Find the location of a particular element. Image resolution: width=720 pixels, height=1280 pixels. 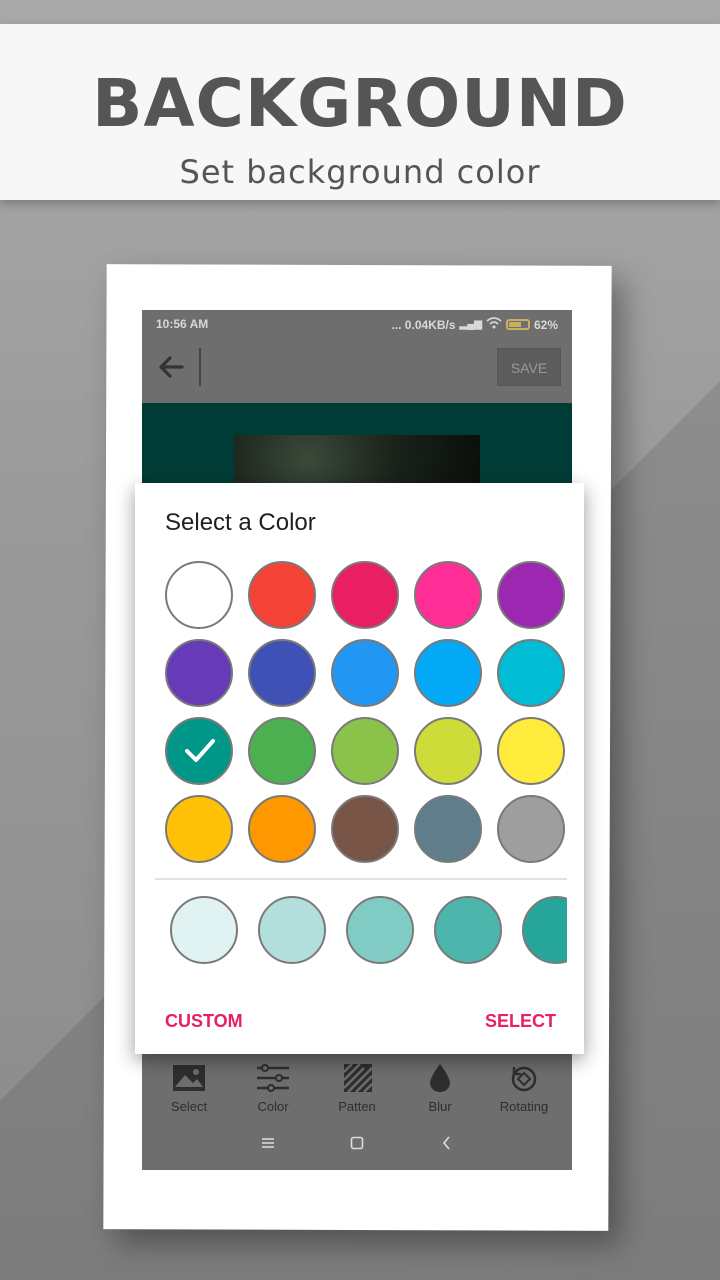

toolbar-divider is located at coordinates (200, 367).